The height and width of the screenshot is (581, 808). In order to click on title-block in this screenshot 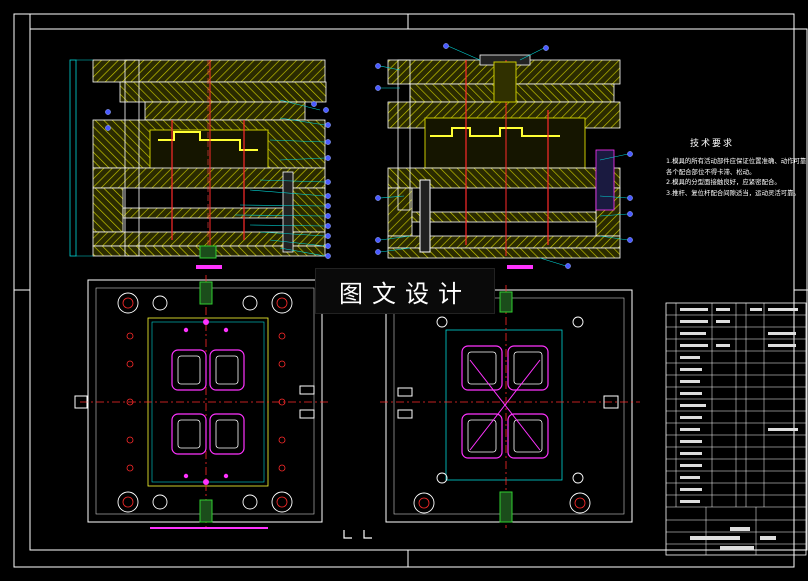, I will do `click(736, 429)`.